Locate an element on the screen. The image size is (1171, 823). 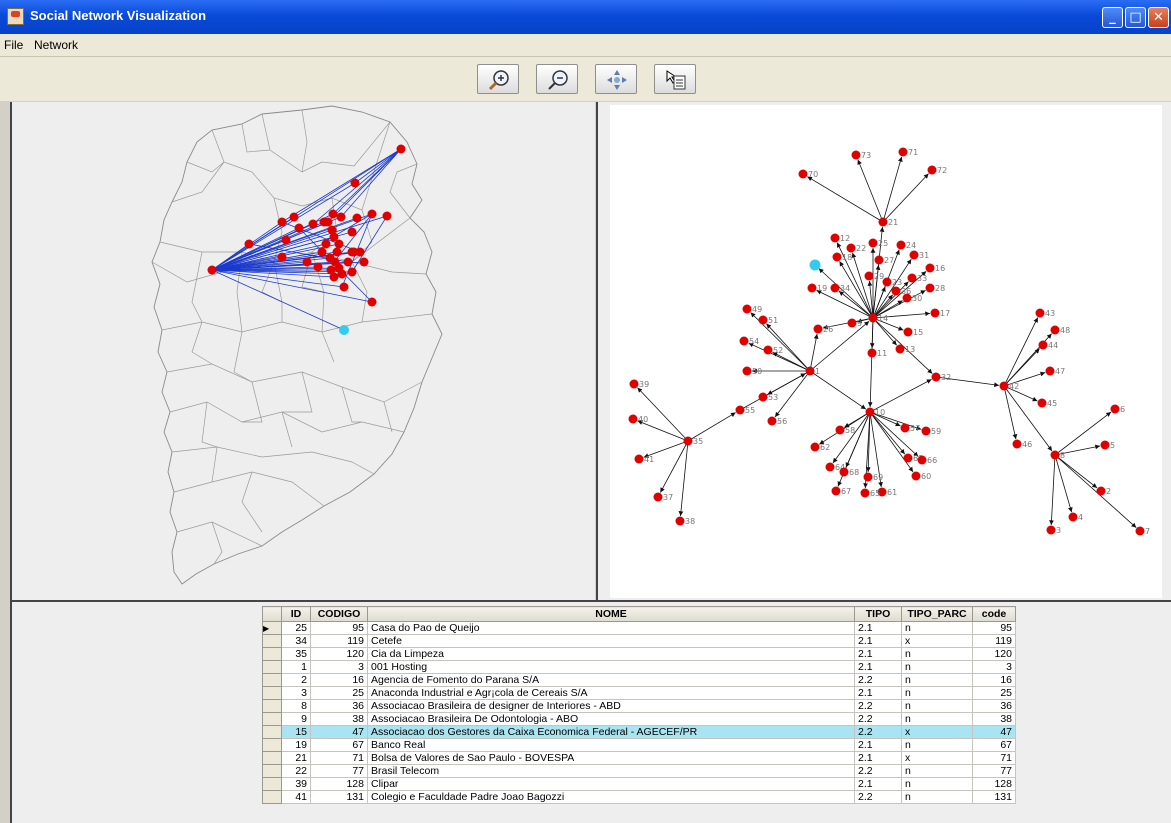
cell-code: 77 is located at coordinates (994, 771).